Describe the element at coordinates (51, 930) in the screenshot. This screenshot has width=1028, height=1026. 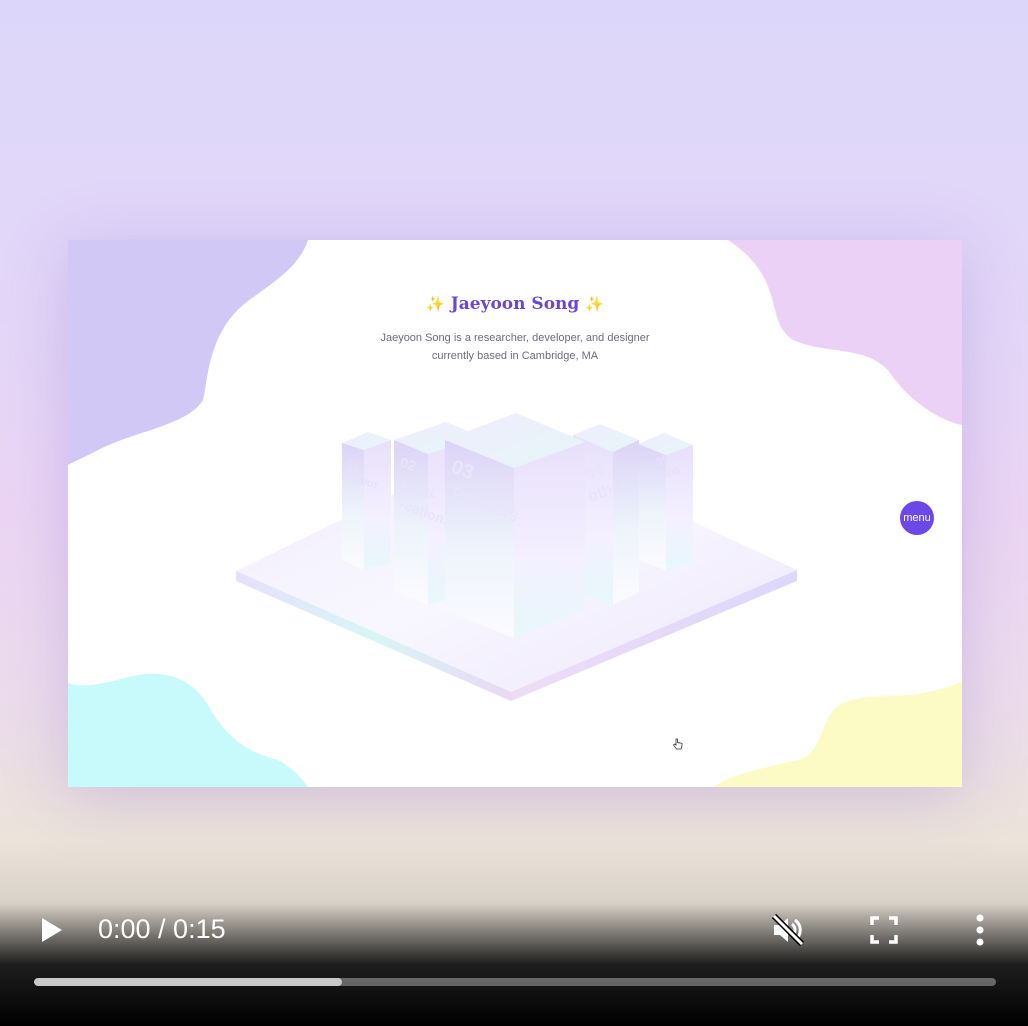
I see `play-icon` at that location.